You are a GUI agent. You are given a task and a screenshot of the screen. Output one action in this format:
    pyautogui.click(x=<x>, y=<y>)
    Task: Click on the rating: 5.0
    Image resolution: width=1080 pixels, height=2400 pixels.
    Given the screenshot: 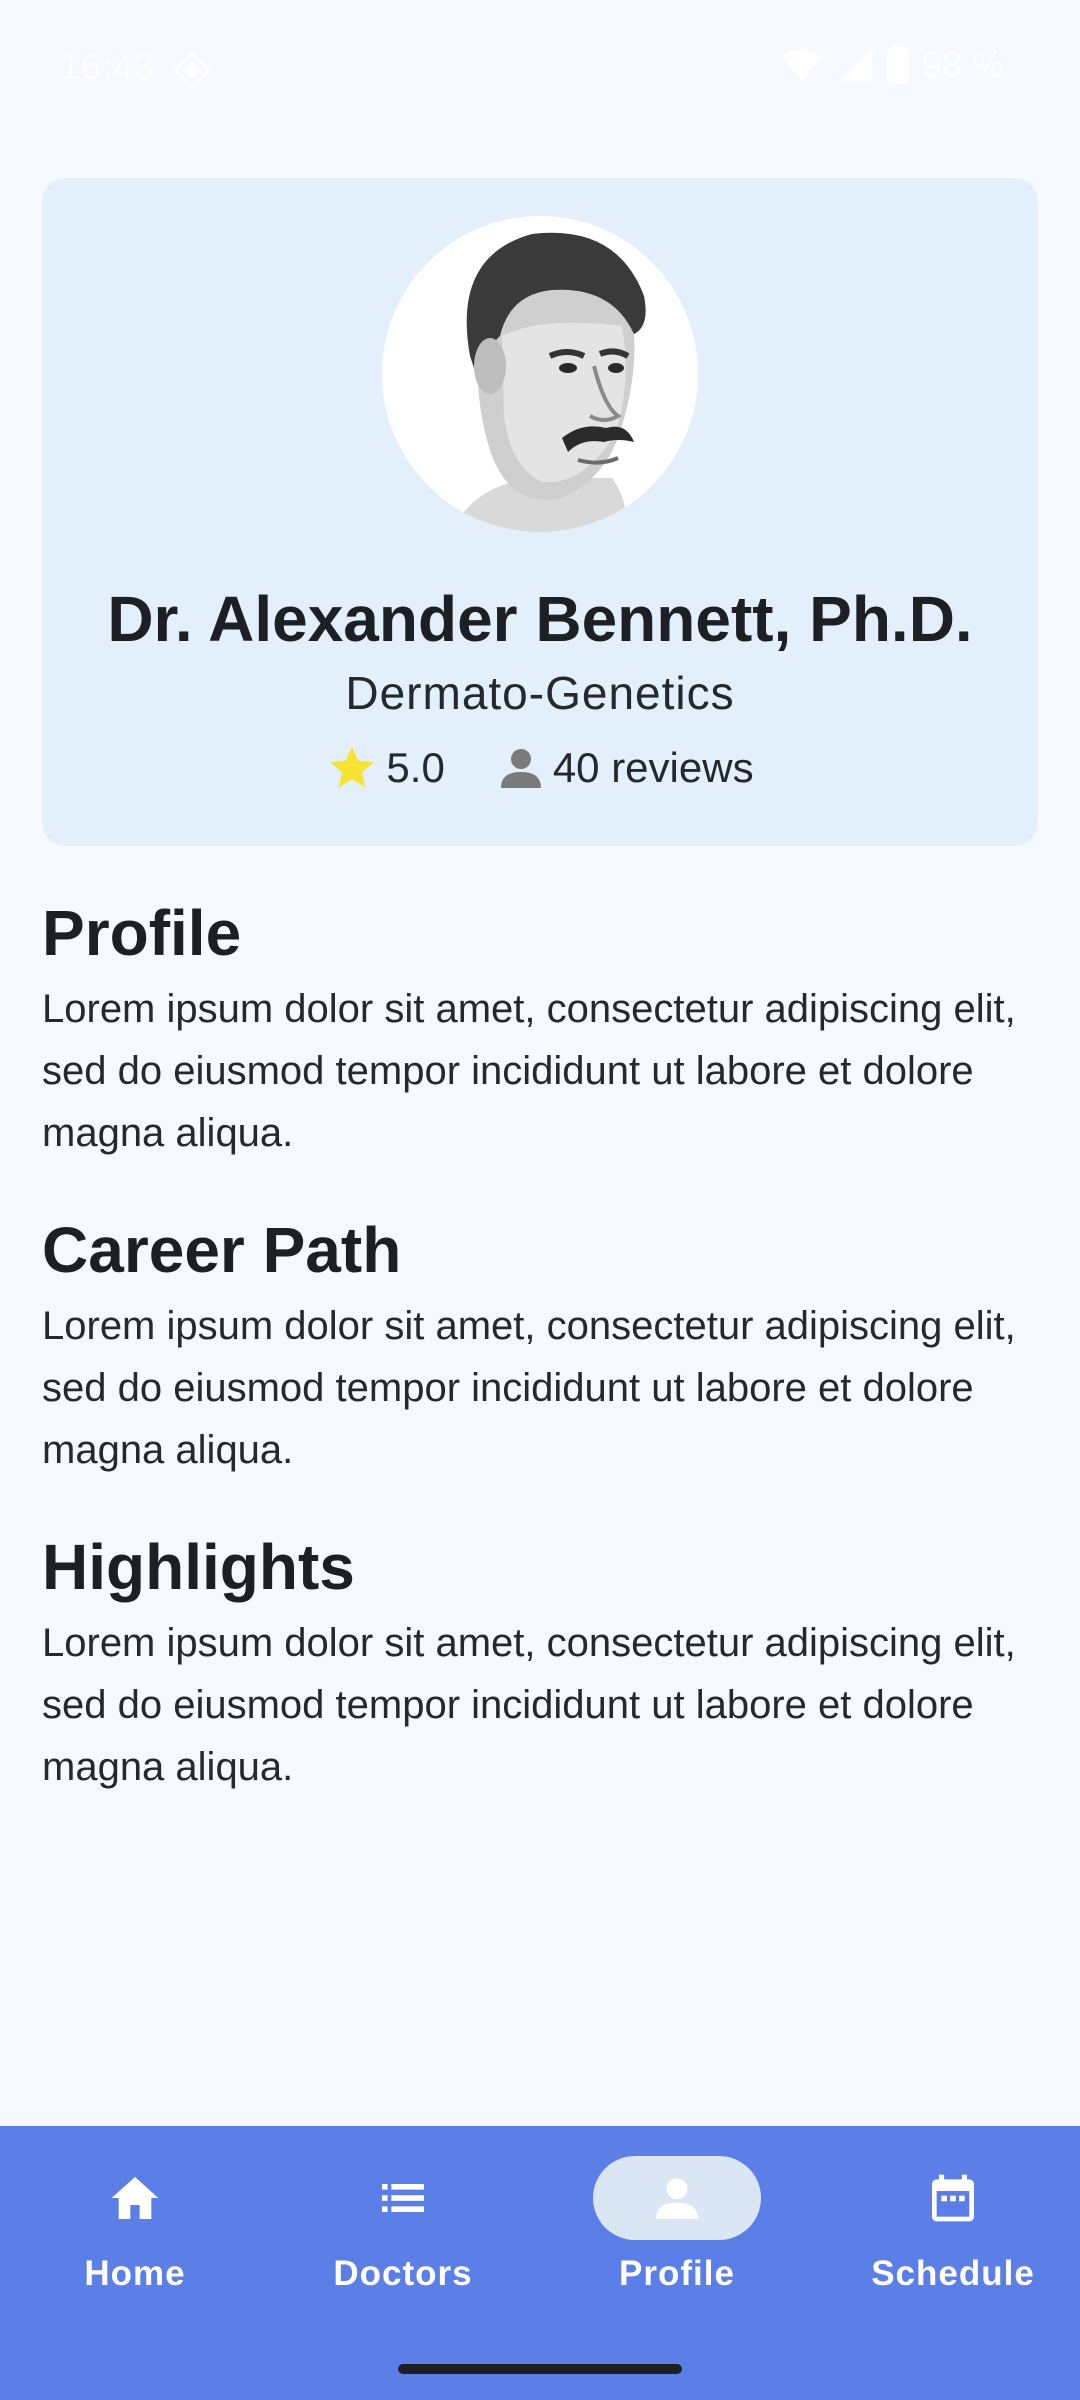 What is the action you would take?
    pyautogui.click(x=385, y=768)
    